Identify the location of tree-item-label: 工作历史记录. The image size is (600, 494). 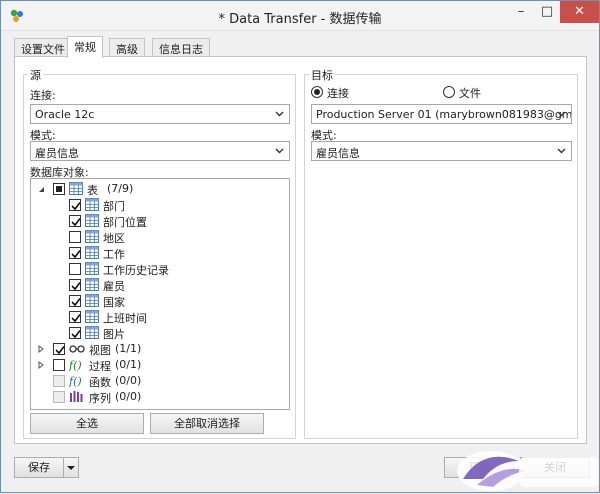
(136, 270).